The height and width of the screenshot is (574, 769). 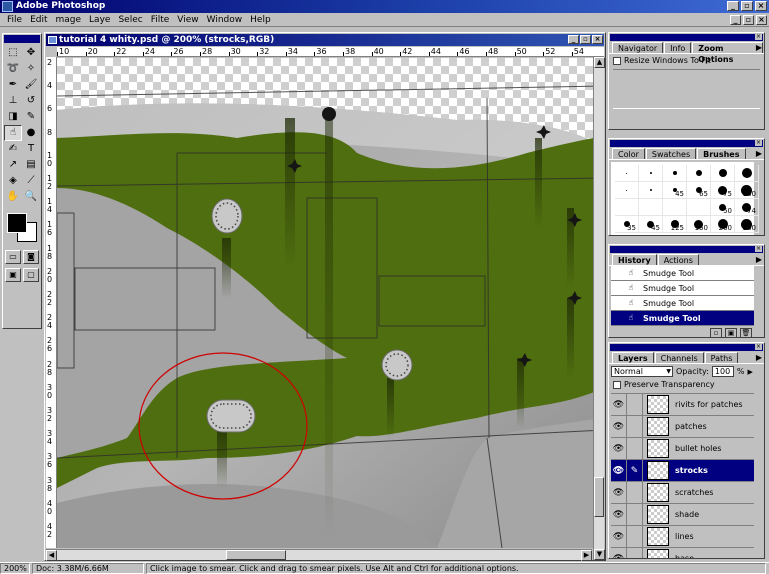 I want to click on horizontal-scrollbar: ◀ ▶, so click(x=319, y=555).